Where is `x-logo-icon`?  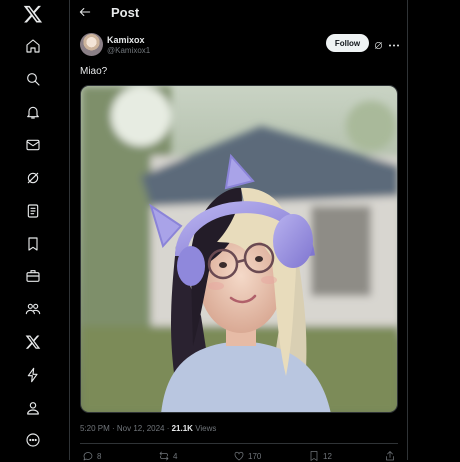 x-logo-icon is located at coordinates (33, 14).